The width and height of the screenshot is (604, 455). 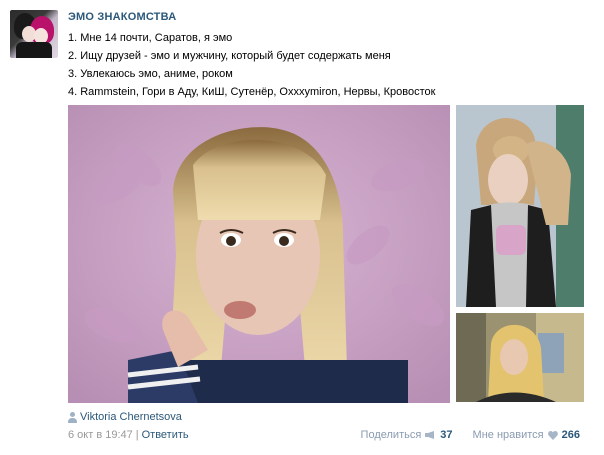 What do you see at coordinates (446, 435) in the screenshot?
I see `share-count: 37` at bounding box center [446, 435].